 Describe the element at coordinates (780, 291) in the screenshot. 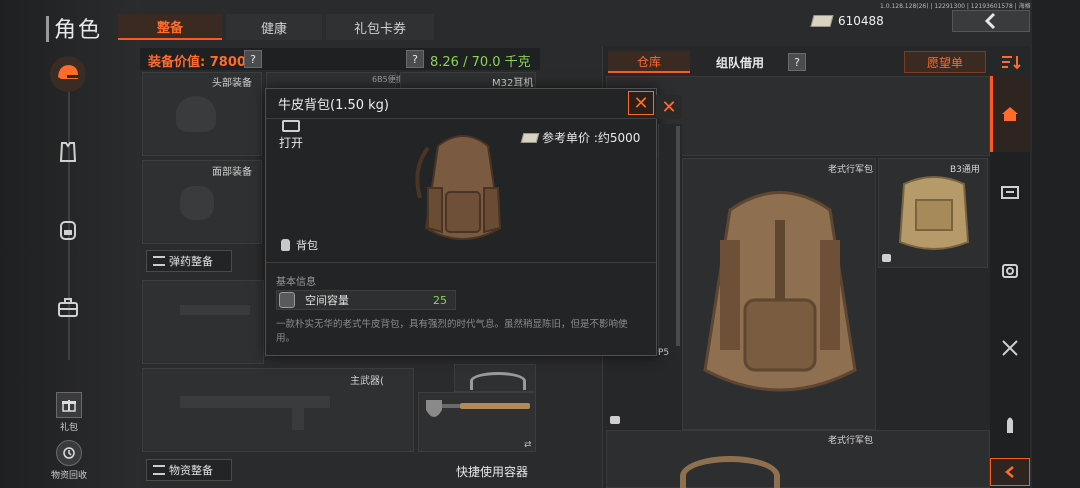

I see `backpack-large-icon` at that location.